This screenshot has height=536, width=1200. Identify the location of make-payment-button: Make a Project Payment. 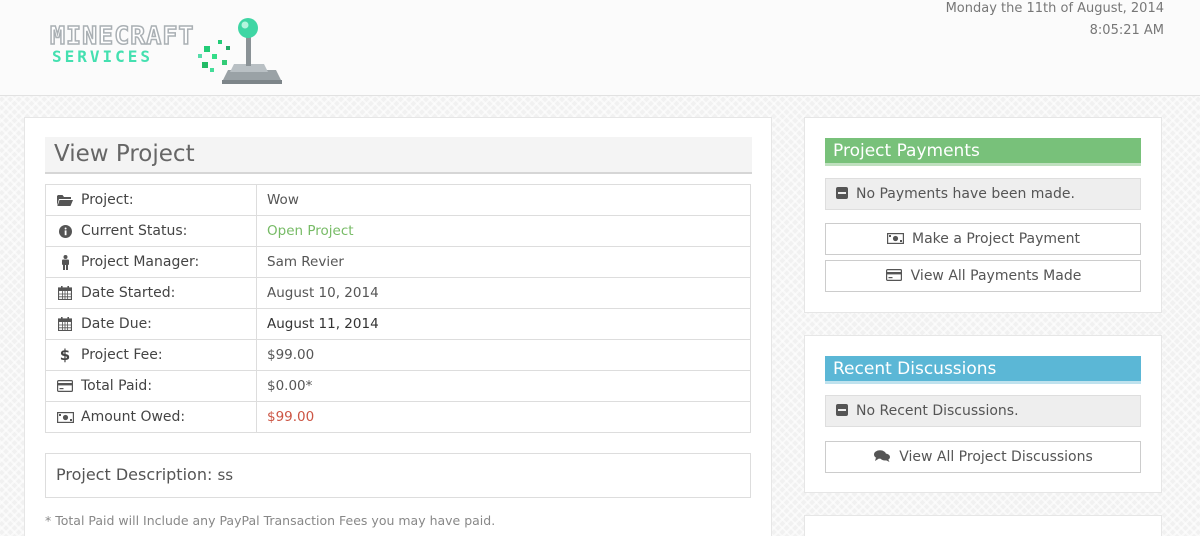
(983, 239).